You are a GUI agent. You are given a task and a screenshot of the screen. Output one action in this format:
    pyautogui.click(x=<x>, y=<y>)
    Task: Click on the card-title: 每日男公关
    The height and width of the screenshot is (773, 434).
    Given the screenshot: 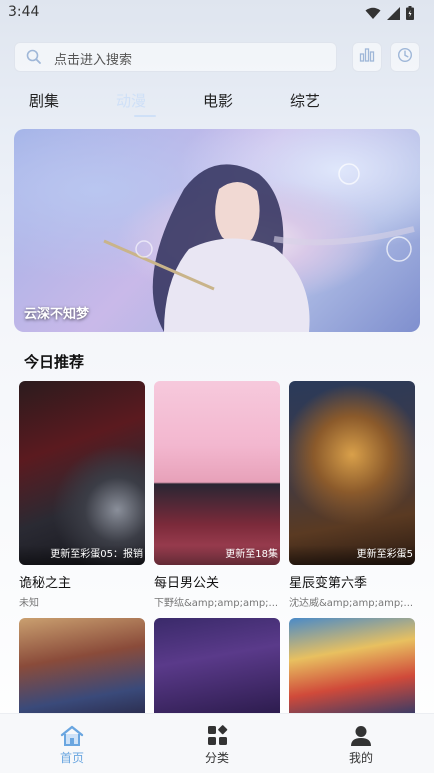 What is the action you would take?
    pyautogui.click(x=187, y=583)
    